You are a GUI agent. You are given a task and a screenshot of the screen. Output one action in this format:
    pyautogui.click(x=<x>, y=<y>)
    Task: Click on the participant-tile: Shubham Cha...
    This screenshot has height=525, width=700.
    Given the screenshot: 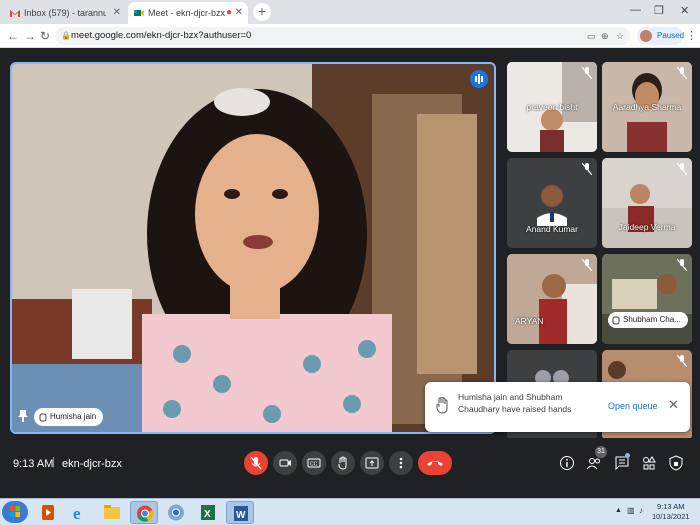 What is the action you would take?
    pyautogui.click(x=647, y=299)
    